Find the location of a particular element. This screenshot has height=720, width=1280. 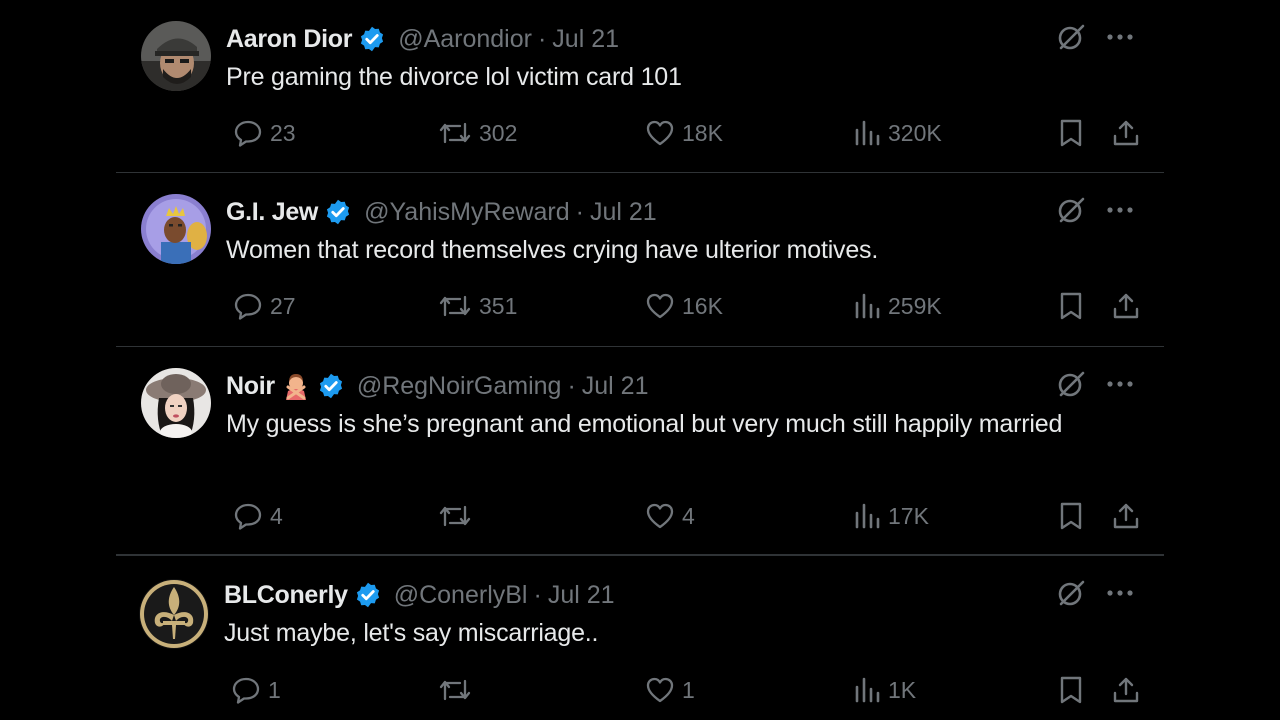

like-count: 4 is located at coordinates (688, 515).